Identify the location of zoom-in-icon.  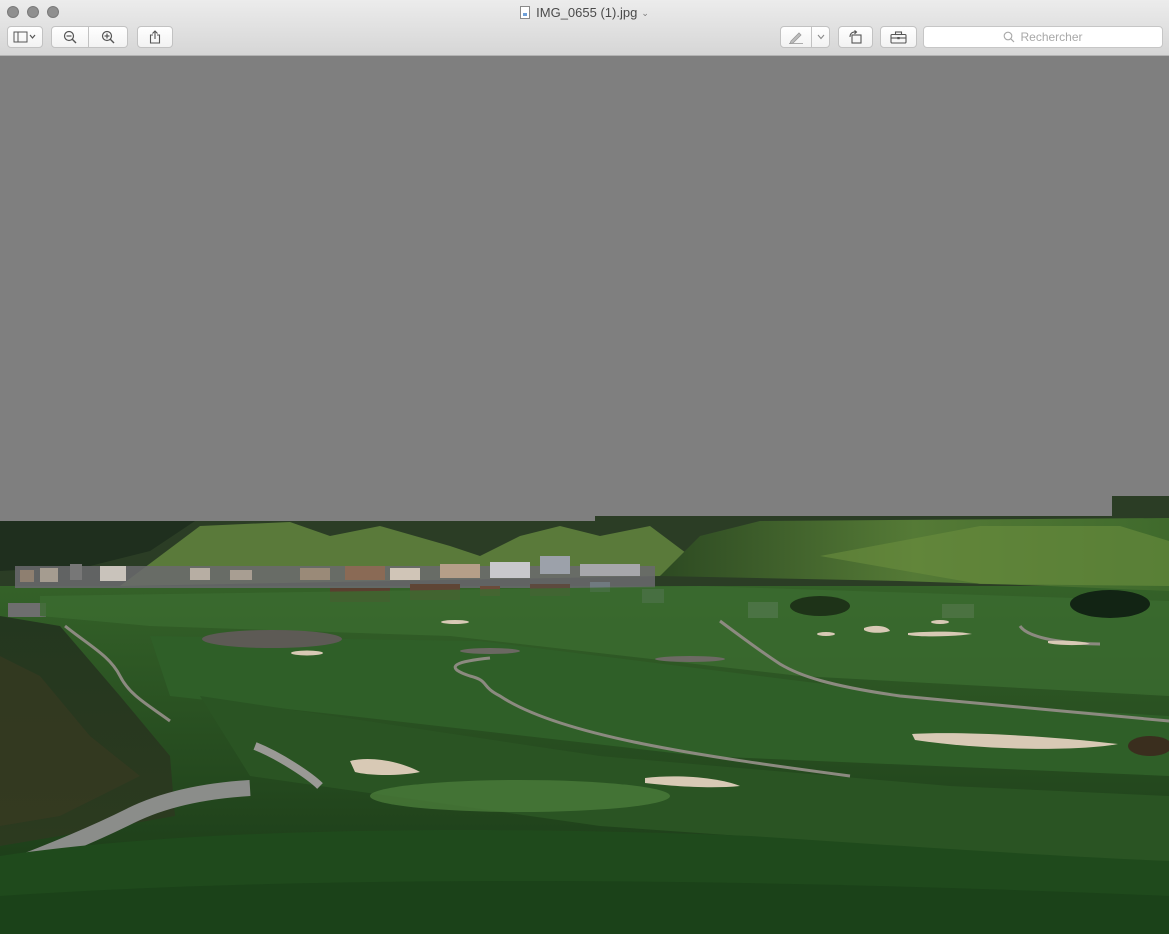
(108, 37).